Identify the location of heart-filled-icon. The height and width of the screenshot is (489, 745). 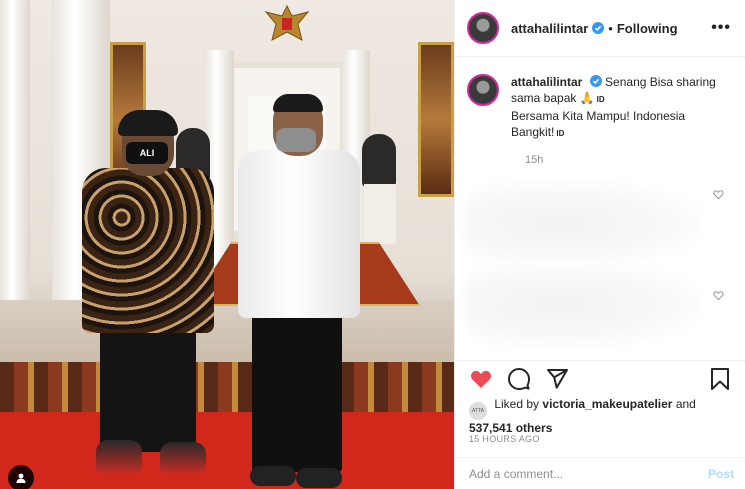
(481, 379).